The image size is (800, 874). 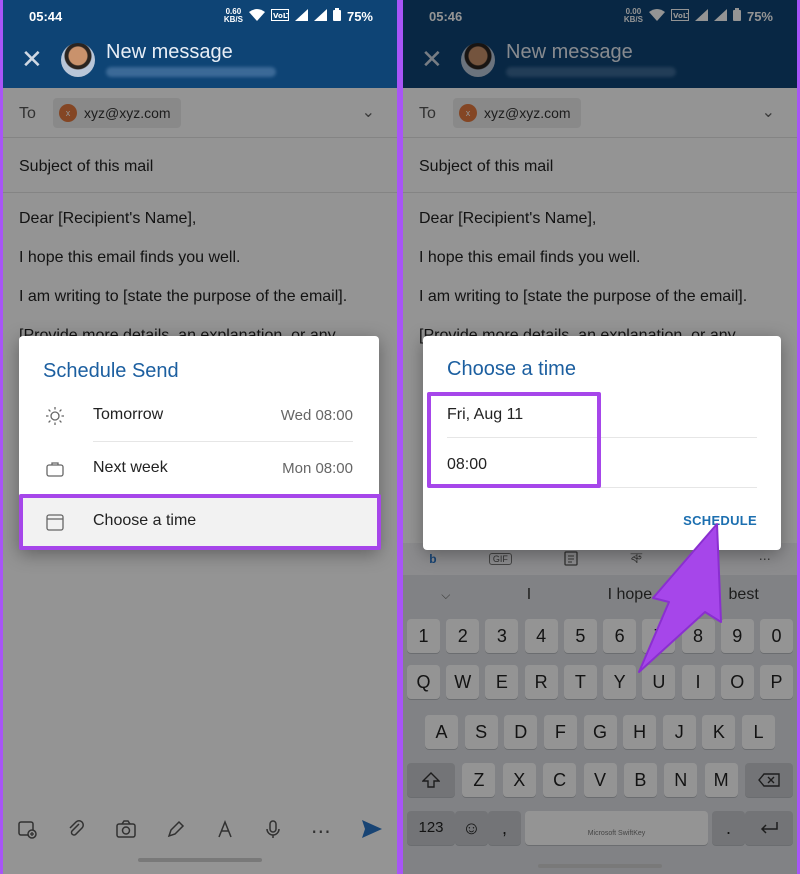 I want to click on network-speed: 0.60 KB/S, so click(x=233, y=15).